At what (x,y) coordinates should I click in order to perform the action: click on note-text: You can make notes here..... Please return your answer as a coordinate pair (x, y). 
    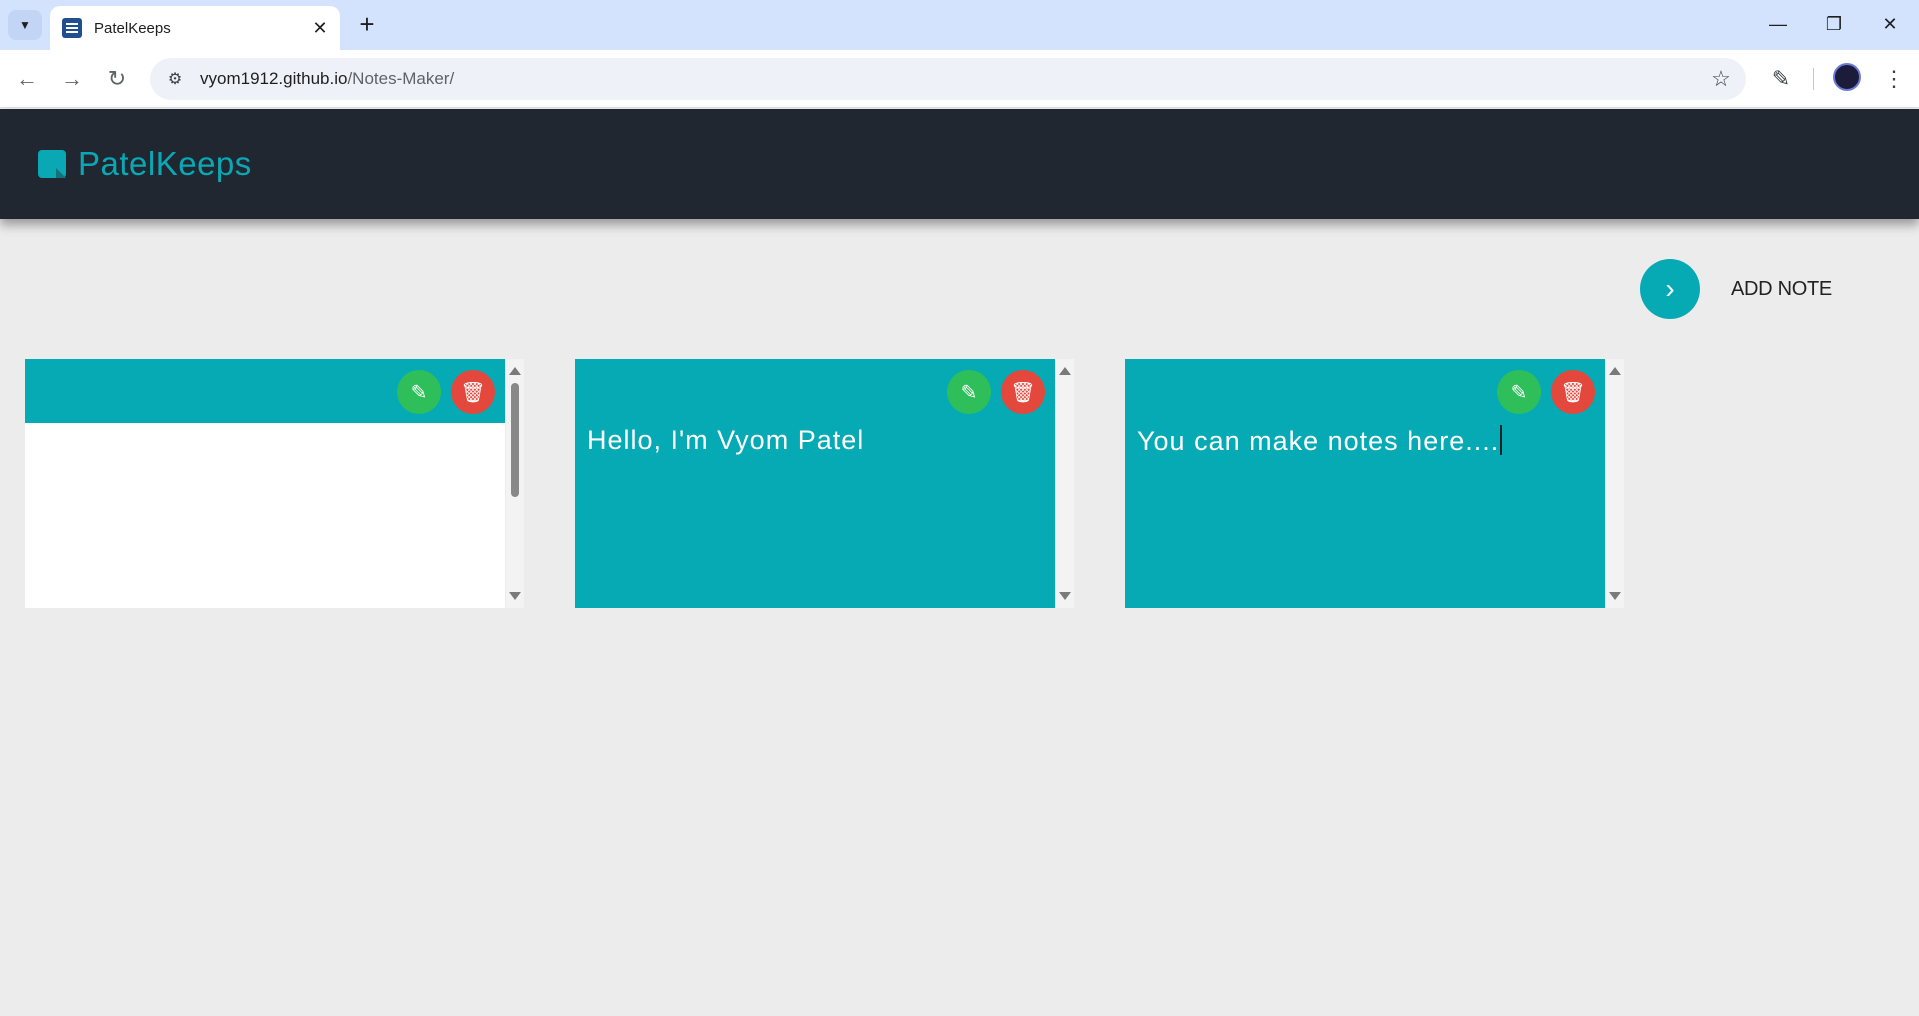
    Looking at the image, I should click on (1320, 441).